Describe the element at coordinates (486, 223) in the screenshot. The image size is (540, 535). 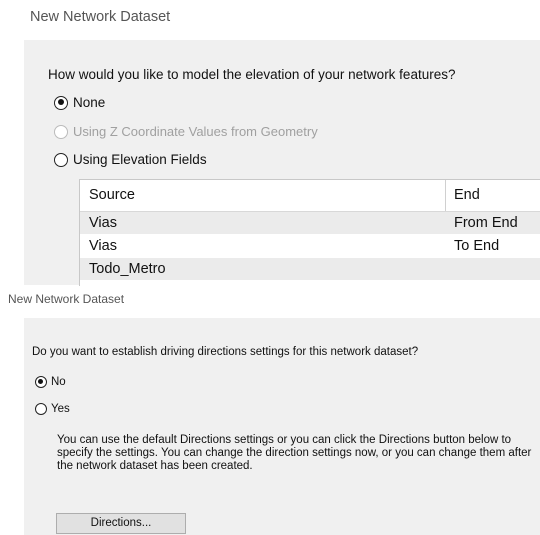
I see `table-cell-end: From End` at that location.